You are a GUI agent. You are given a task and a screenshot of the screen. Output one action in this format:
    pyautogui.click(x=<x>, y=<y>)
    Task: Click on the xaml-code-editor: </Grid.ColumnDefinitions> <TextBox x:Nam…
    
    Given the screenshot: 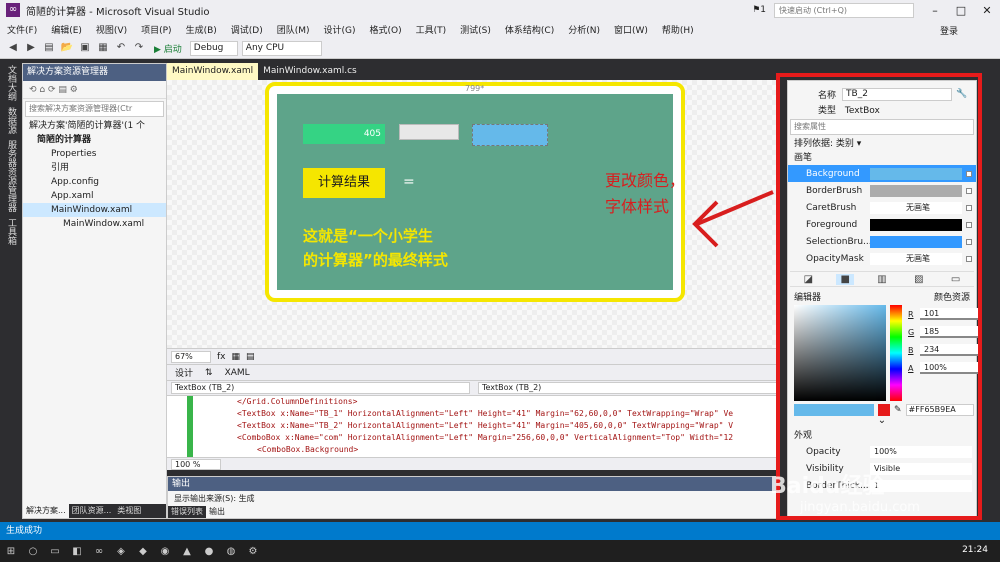 What is the action you would take?
    pyautogui.click(x=472, y=426)
    